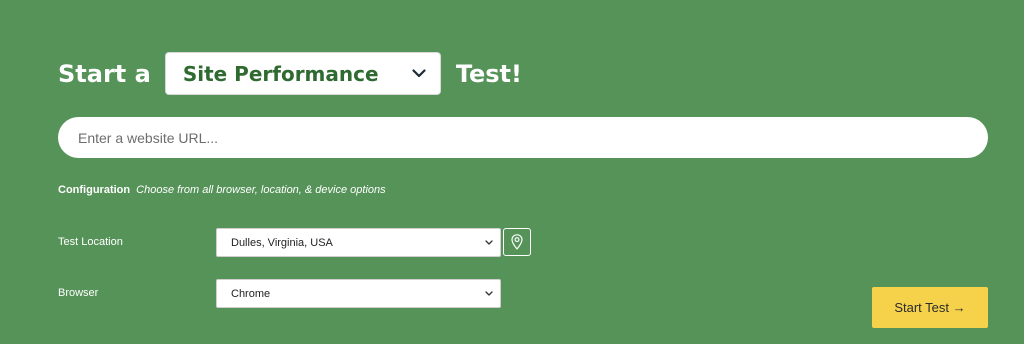  What do you see at coordinates (930, 307) in the screenshot?
I see `start-test-button: Start Test →` at bounding box center [930, 307].